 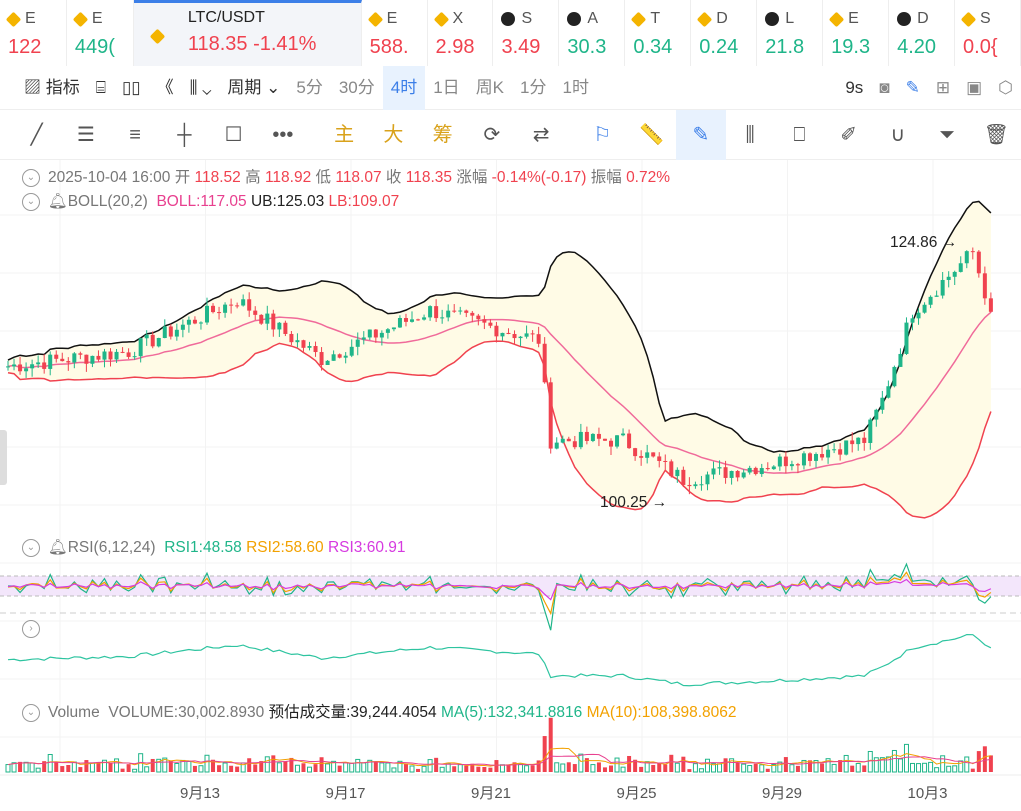 What do you see at coordinates (3, 457) in the screenshot?
I see `side-handle` at bounding box center [3, 457].